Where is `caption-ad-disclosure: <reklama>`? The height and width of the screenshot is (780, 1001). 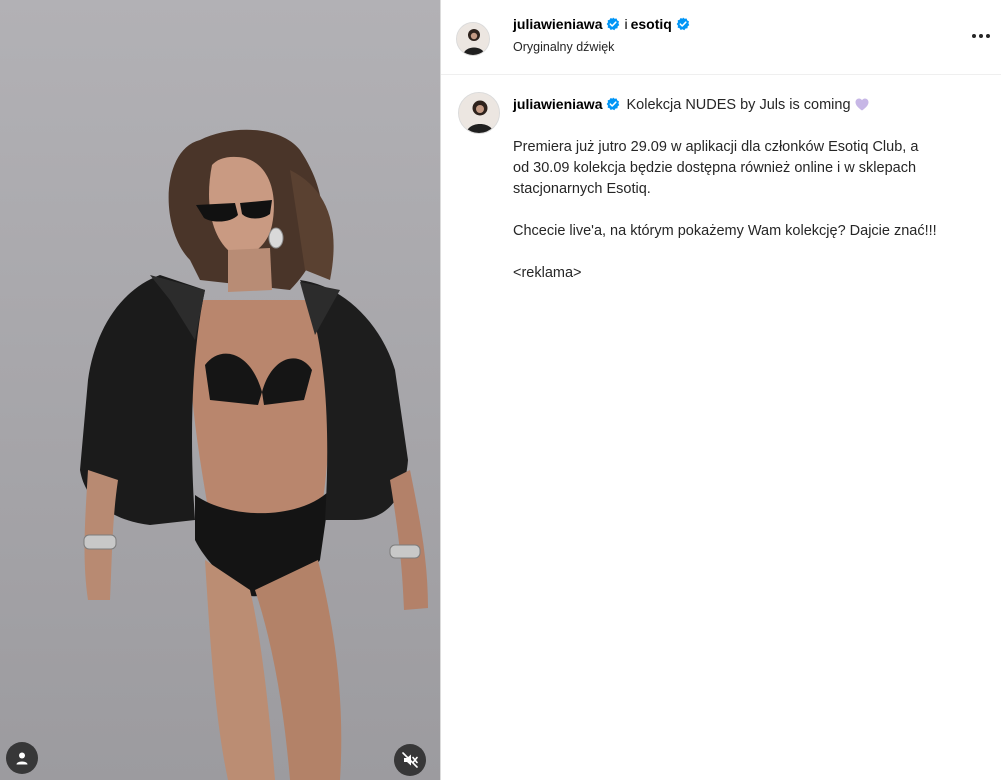
caption-ad-disclosure: <reklama> is located at coordinates (547, 273).